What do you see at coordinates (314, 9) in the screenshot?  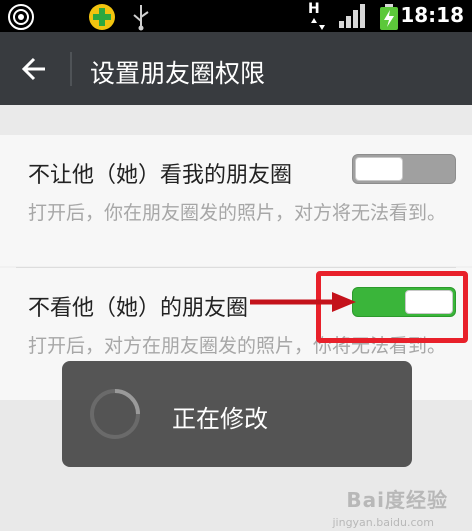 I see `network-type-label: H` at bounding box center [314, 9].